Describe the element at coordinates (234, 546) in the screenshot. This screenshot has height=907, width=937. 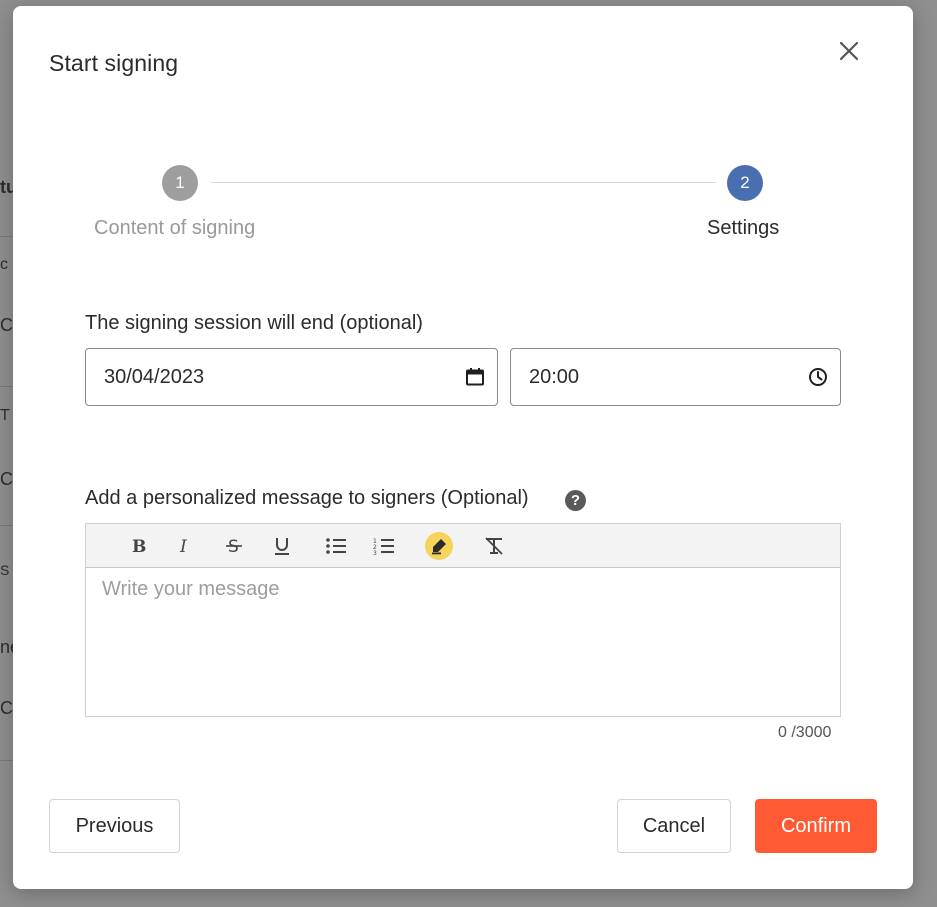
I see `strikethrough-icon: S` at that location.